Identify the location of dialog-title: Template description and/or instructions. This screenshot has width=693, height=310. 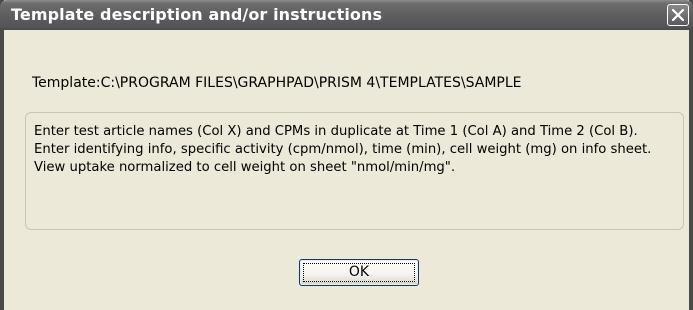
(197, 14).